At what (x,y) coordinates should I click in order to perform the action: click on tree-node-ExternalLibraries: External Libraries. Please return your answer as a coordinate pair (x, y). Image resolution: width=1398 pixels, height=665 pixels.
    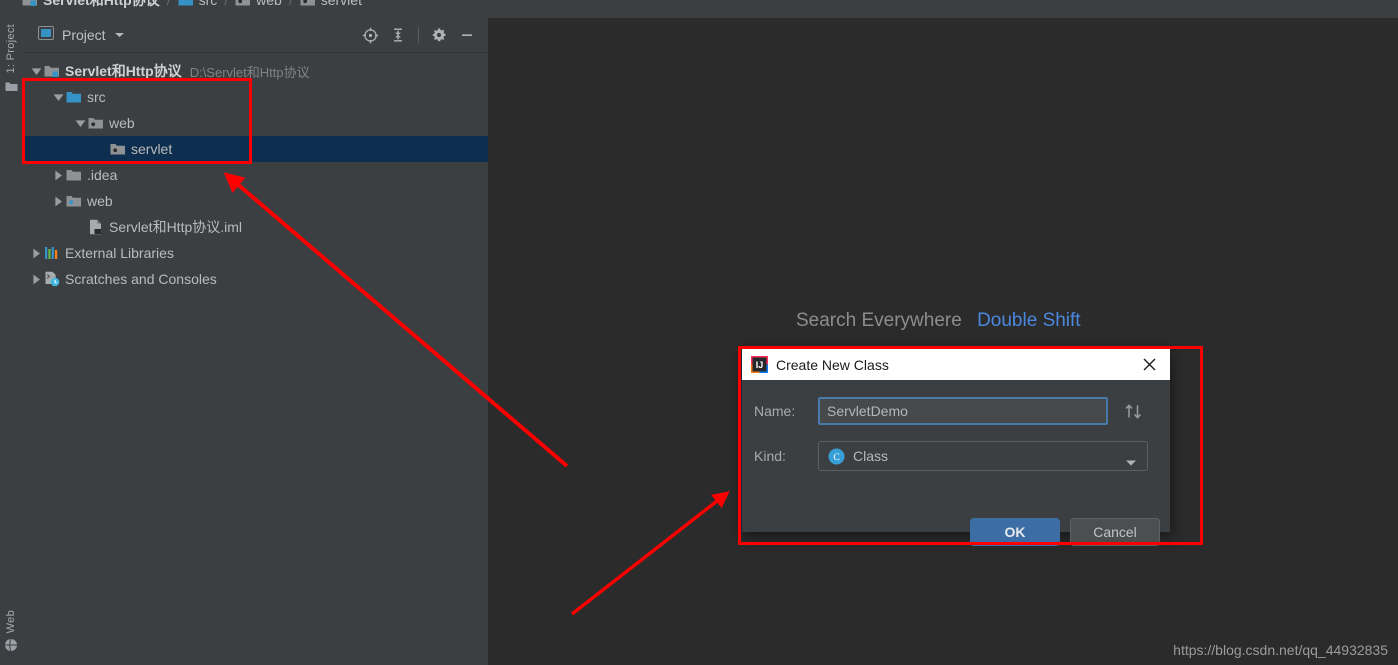
    Looking at the image, I should click on (255, 253).